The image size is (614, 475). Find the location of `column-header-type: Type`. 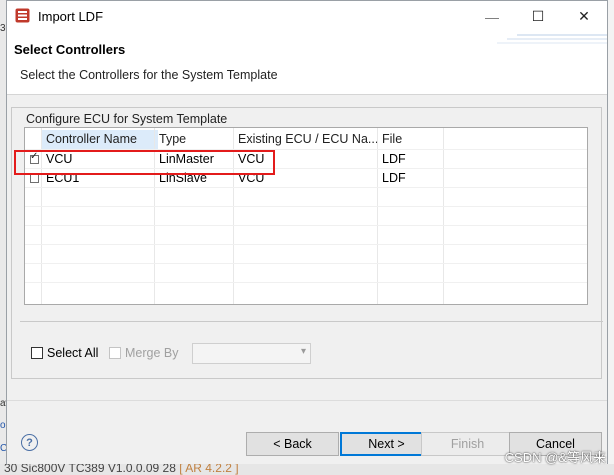

column-header-type: Type is located at coordinates (196, 139).